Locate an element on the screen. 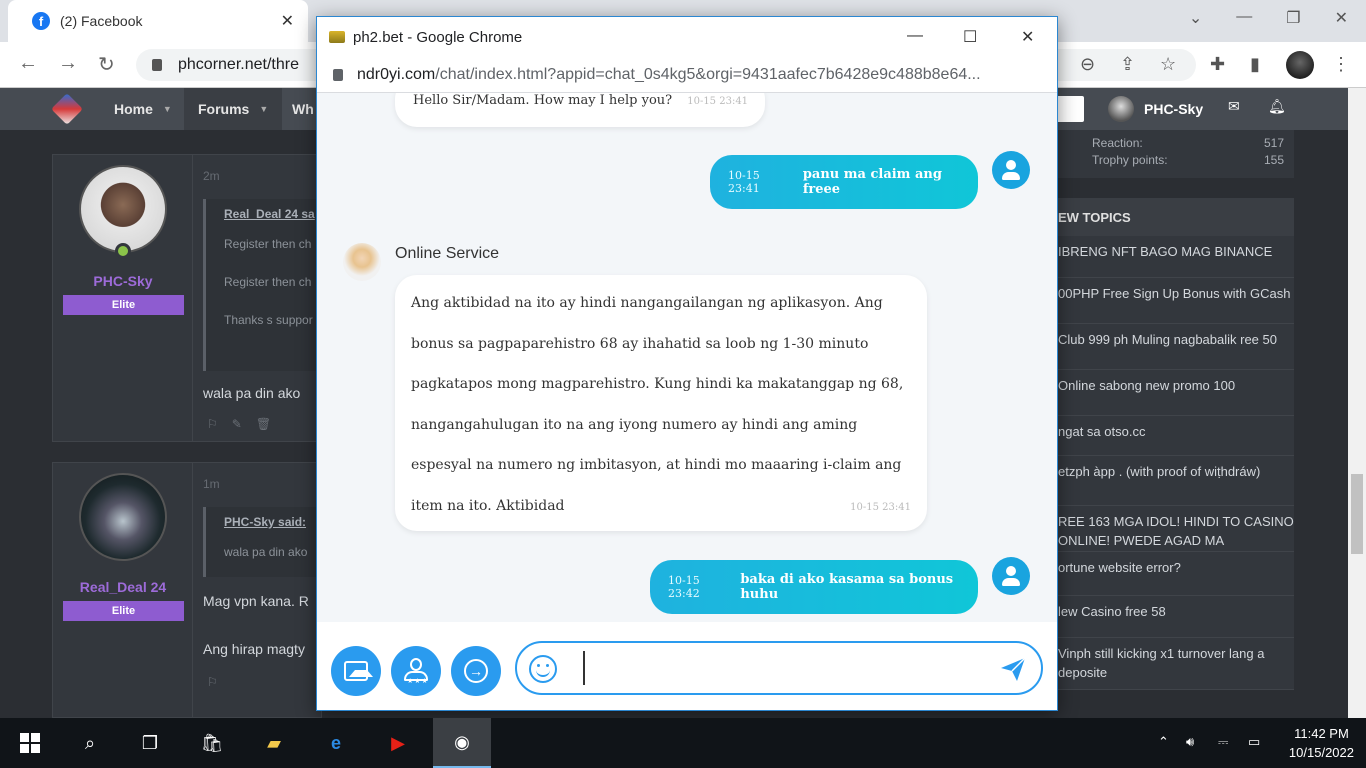 The image size is (1366, 768). post-actions: ⚐ is located at coordinates (219, 682).